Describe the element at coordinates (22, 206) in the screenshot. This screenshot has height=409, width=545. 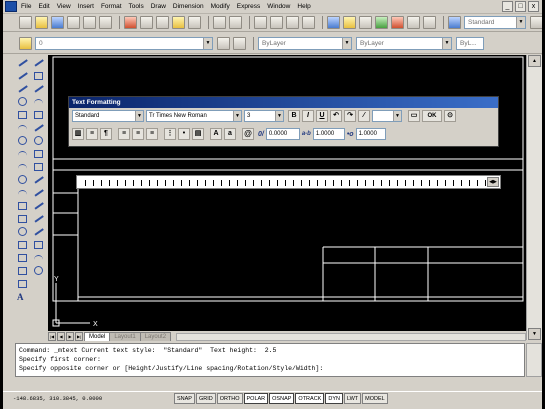
I see `insert-block-icon` at that location.